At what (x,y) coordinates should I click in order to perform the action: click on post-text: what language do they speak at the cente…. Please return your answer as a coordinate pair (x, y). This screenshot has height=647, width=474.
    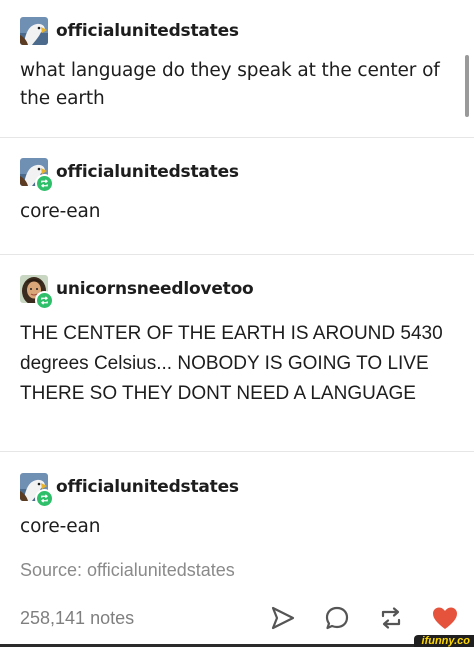
    Looking at the image, I should click on (230, 84).